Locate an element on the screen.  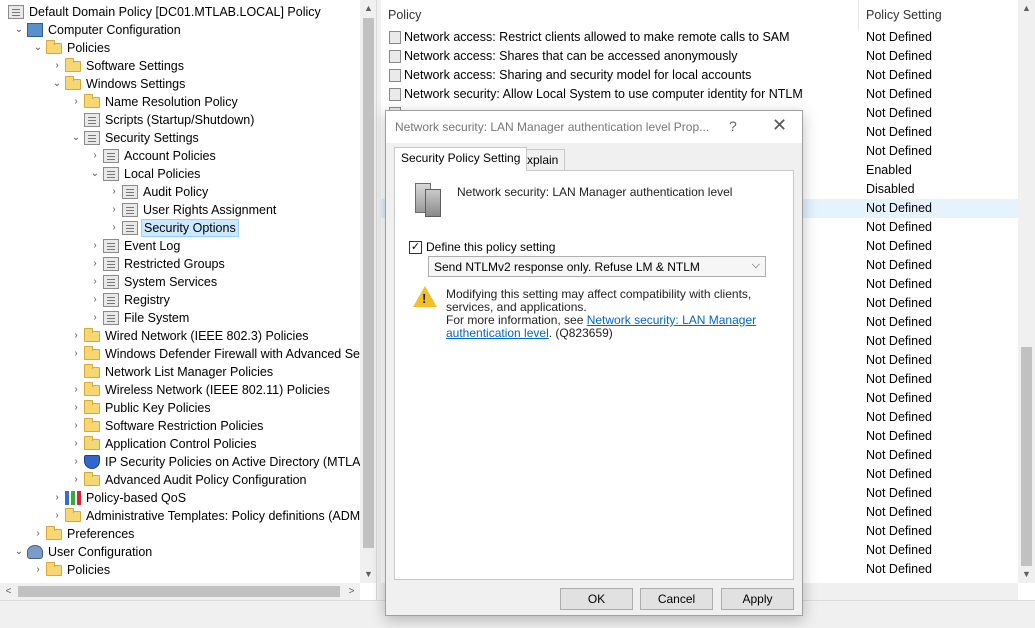
tree-item-label: System Services is located at coordinates (170, 282).